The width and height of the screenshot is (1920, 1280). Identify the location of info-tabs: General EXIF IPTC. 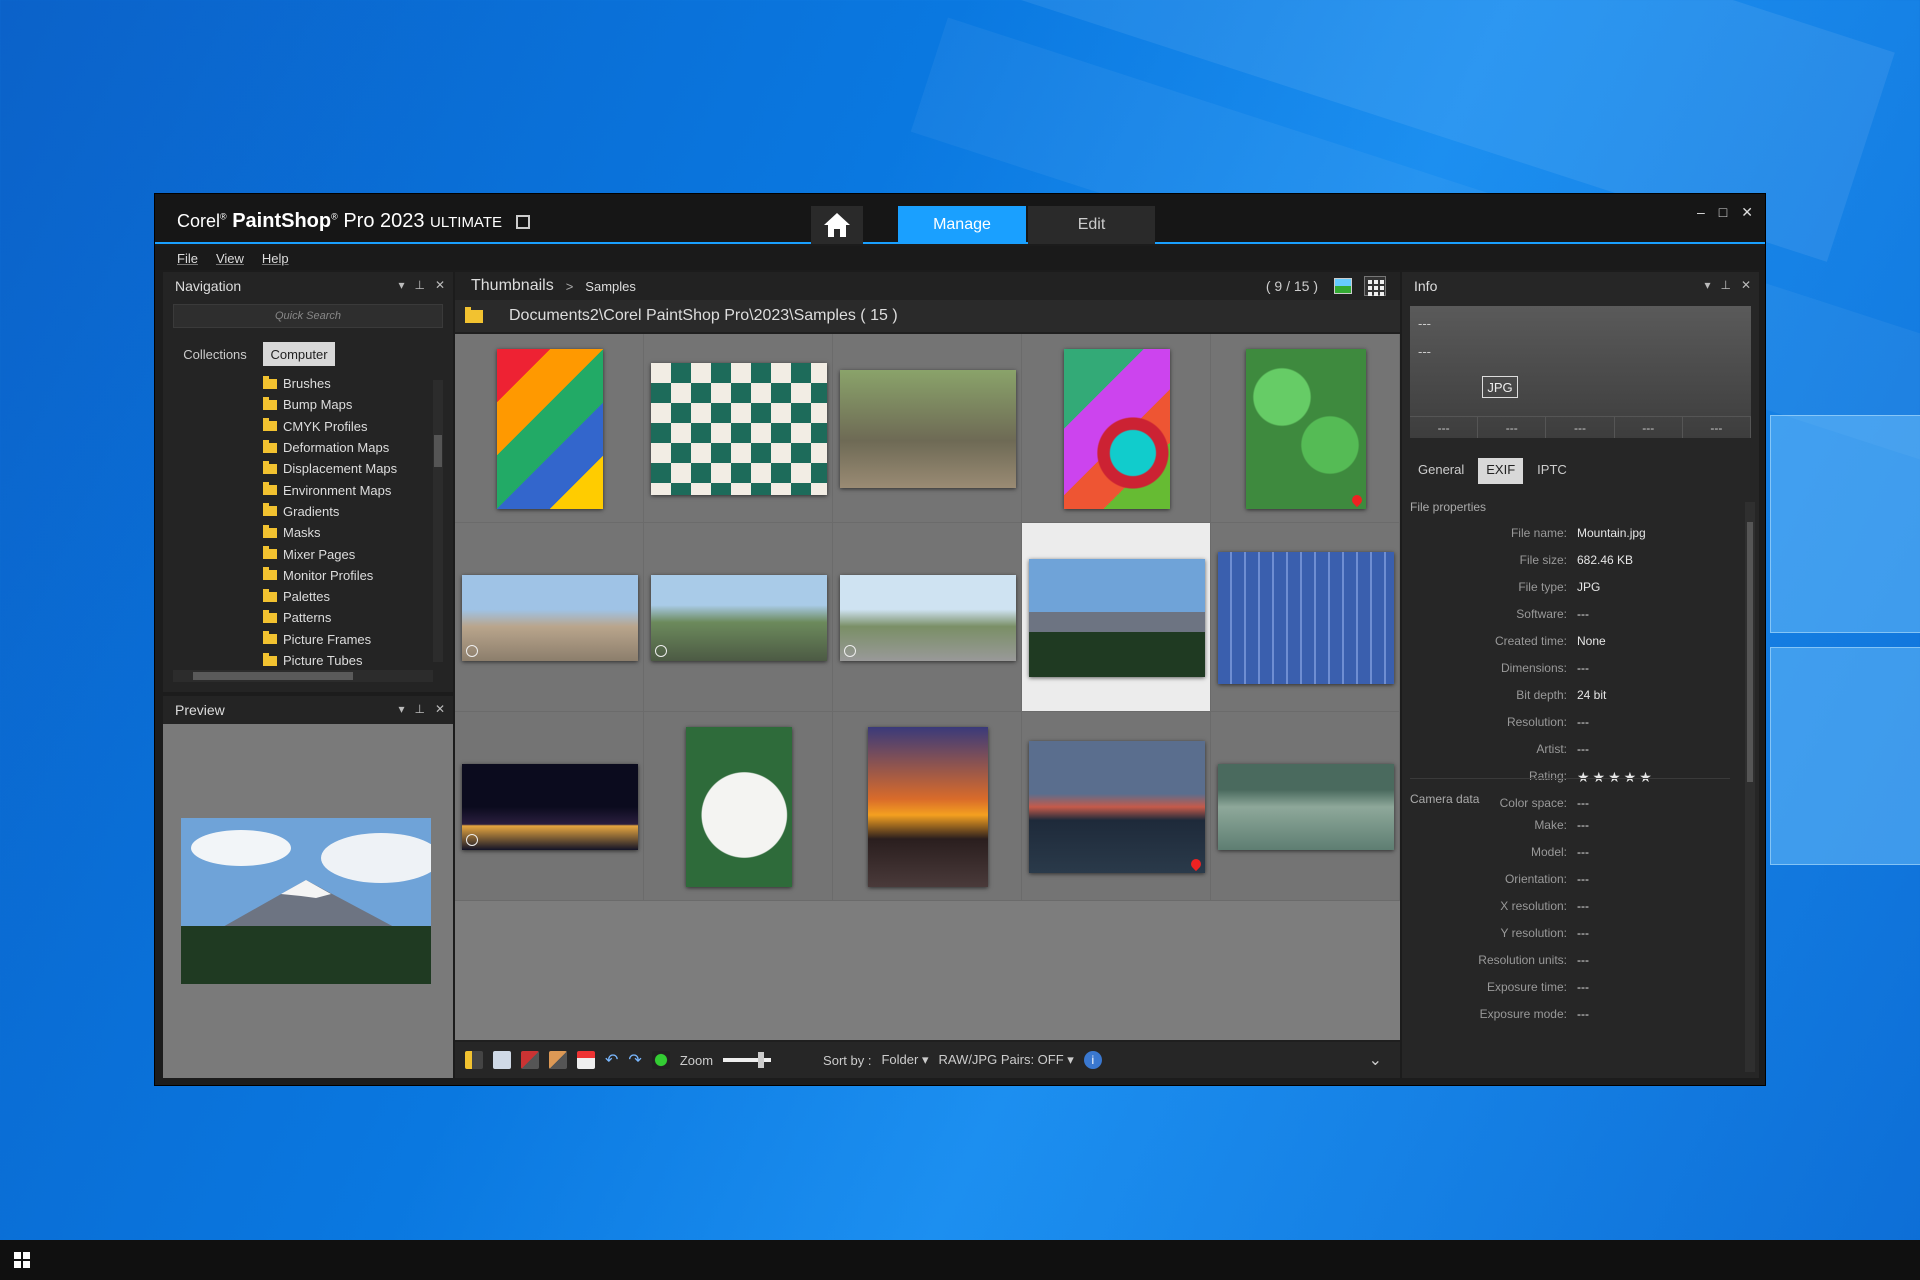
(1492, 471).